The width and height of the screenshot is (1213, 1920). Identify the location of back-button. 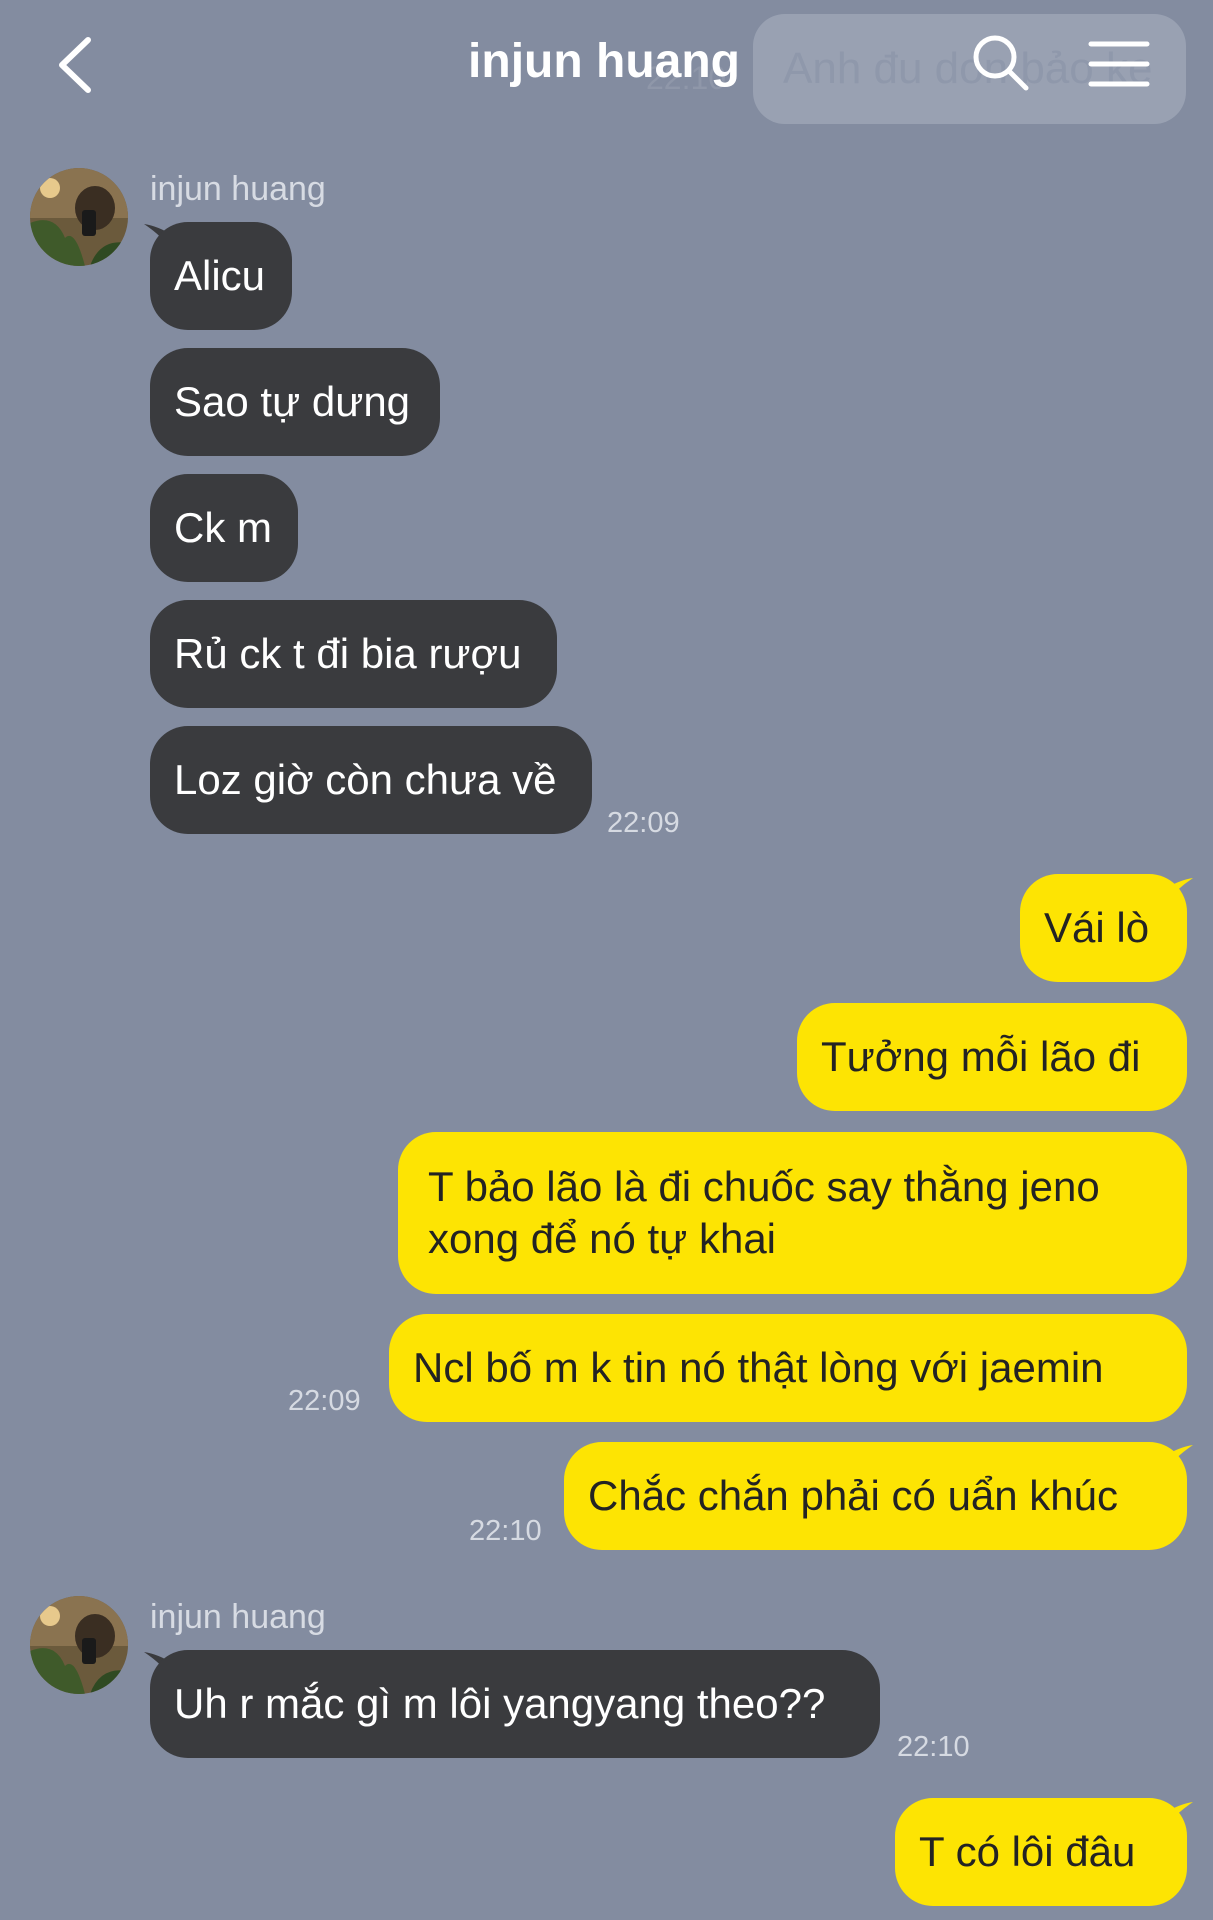
(79, 65).